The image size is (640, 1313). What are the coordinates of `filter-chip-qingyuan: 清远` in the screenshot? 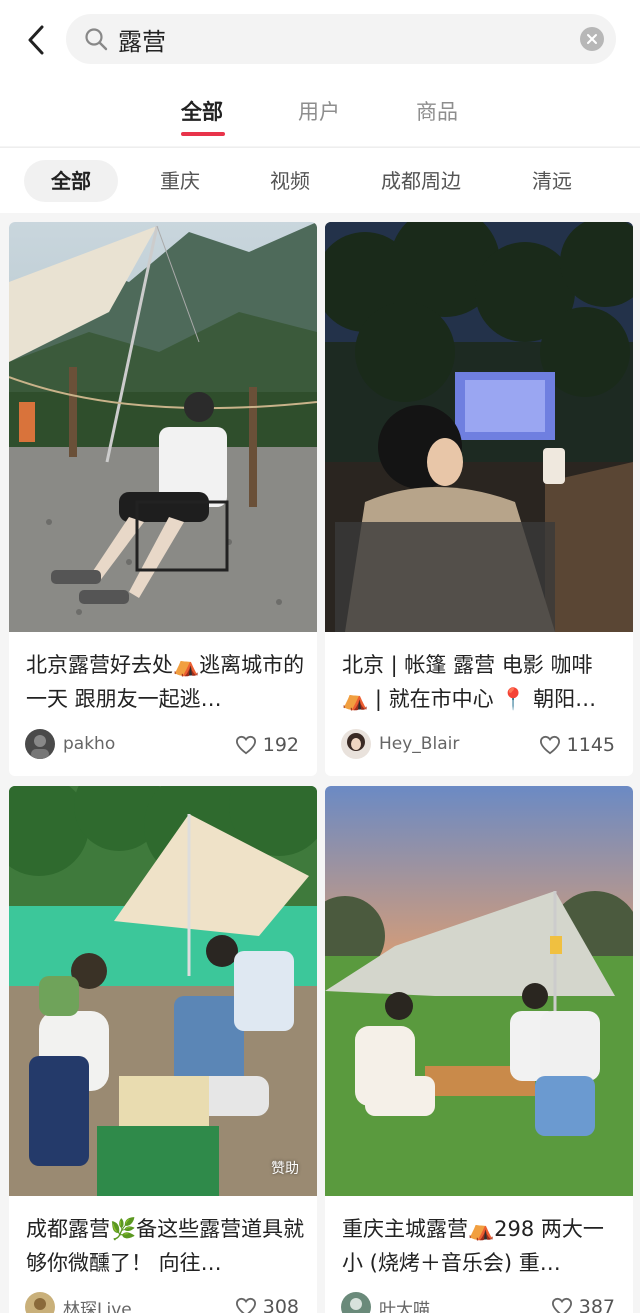 It's located at (552, 181).